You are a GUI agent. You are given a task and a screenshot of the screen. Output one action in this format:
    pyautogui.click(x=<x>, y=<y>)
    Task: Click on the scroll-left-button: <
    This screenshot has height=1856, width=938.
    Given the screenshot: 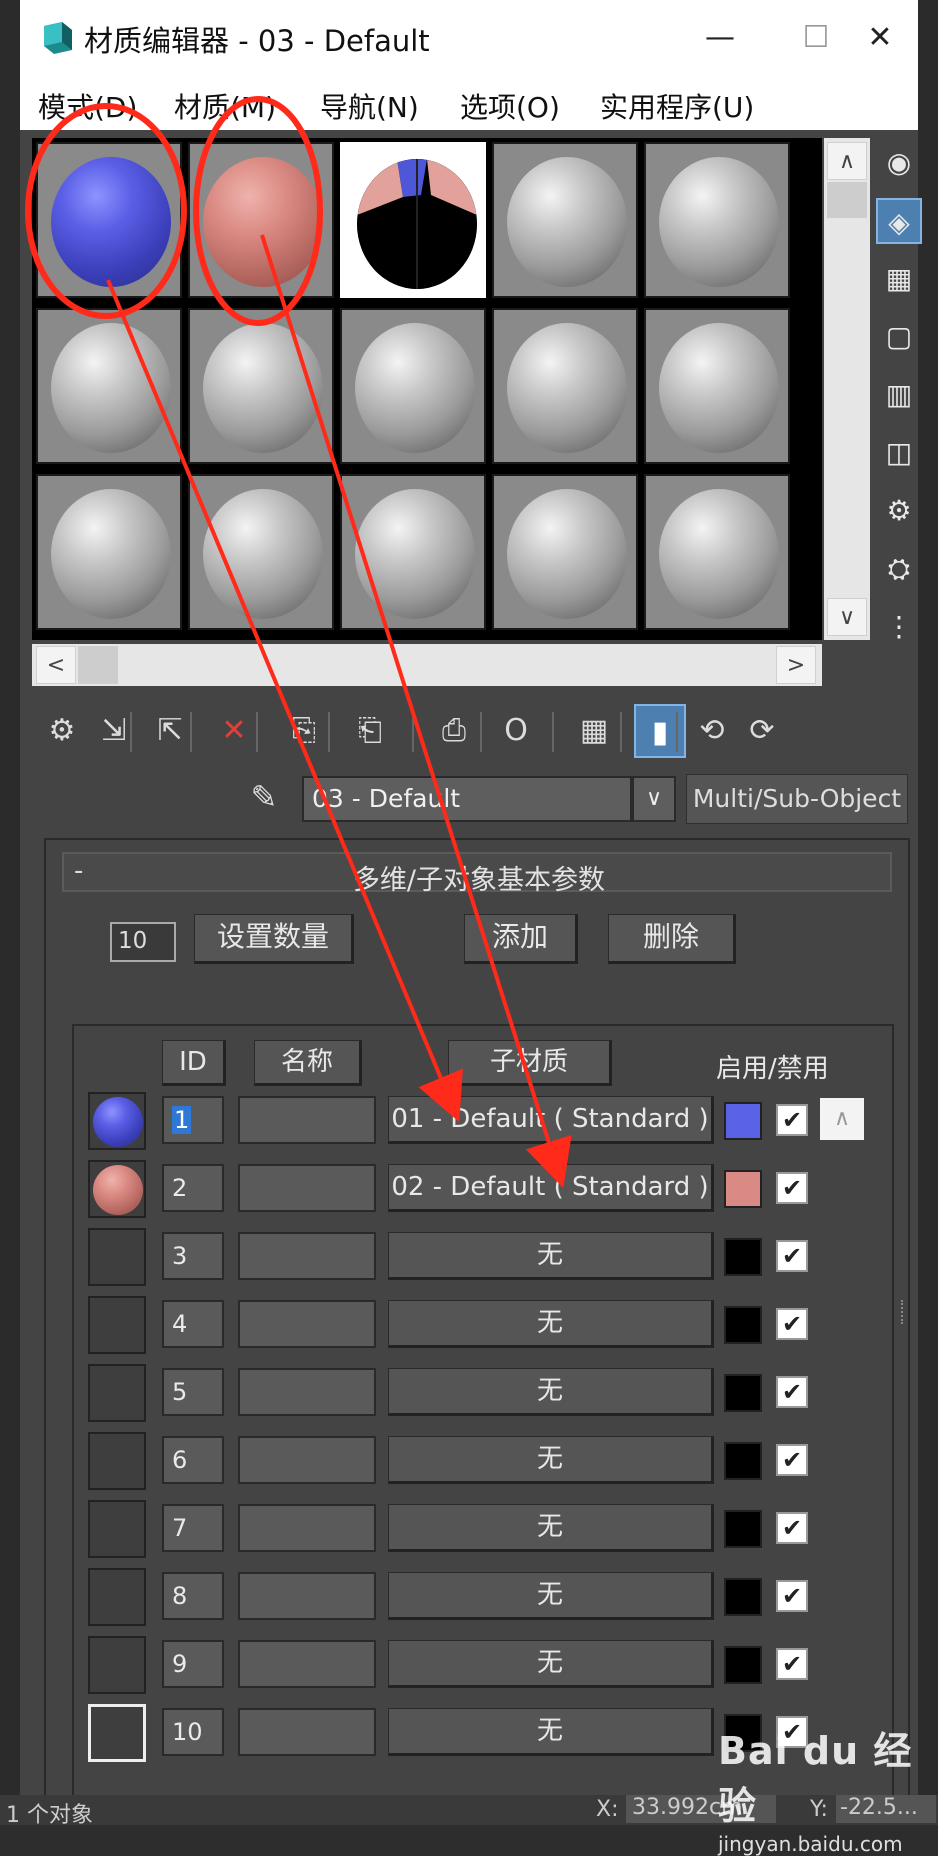 What is the action you would take?
    pyautogui.click(x=56, y=665)
    